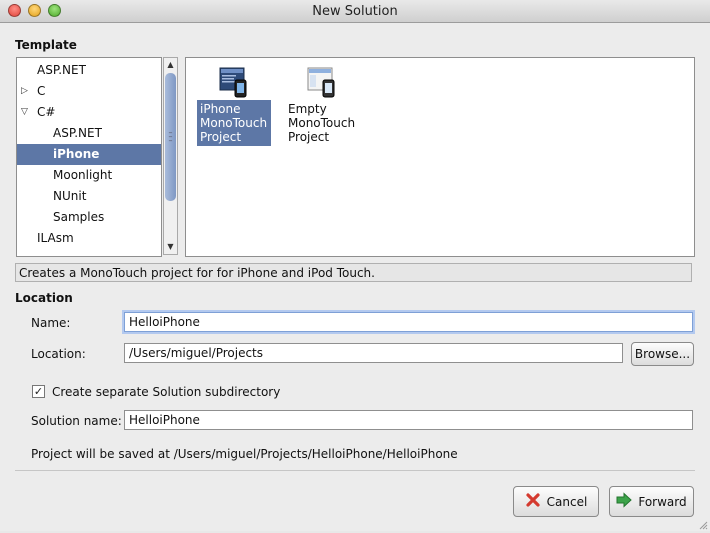 The height and width of the screenshot is (533, 710). I want to click on tree-item-samples: Samples, so click(89, 217).